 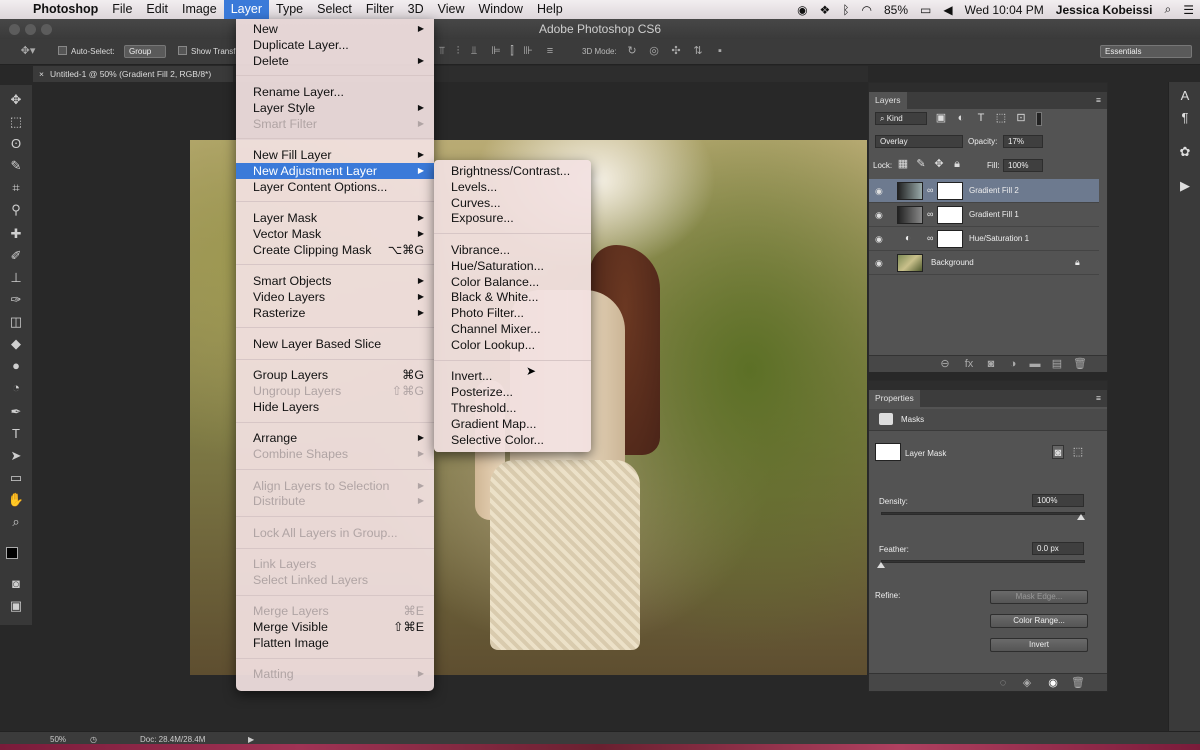 What do you see at coordinates (1185, 186) in the screenshot?
I see `actions-panel-icon: ▶` at bounding box center [1185, 186].